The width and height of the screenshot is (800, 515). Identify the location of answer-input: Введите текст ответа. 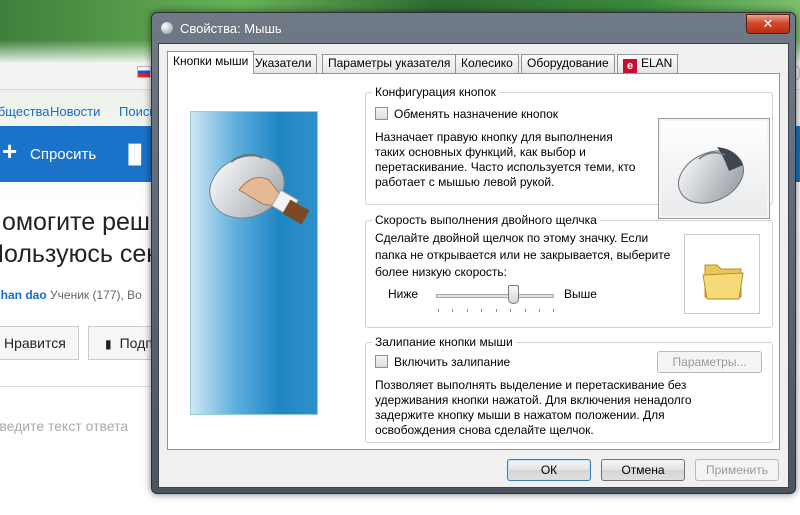
(64, 426).